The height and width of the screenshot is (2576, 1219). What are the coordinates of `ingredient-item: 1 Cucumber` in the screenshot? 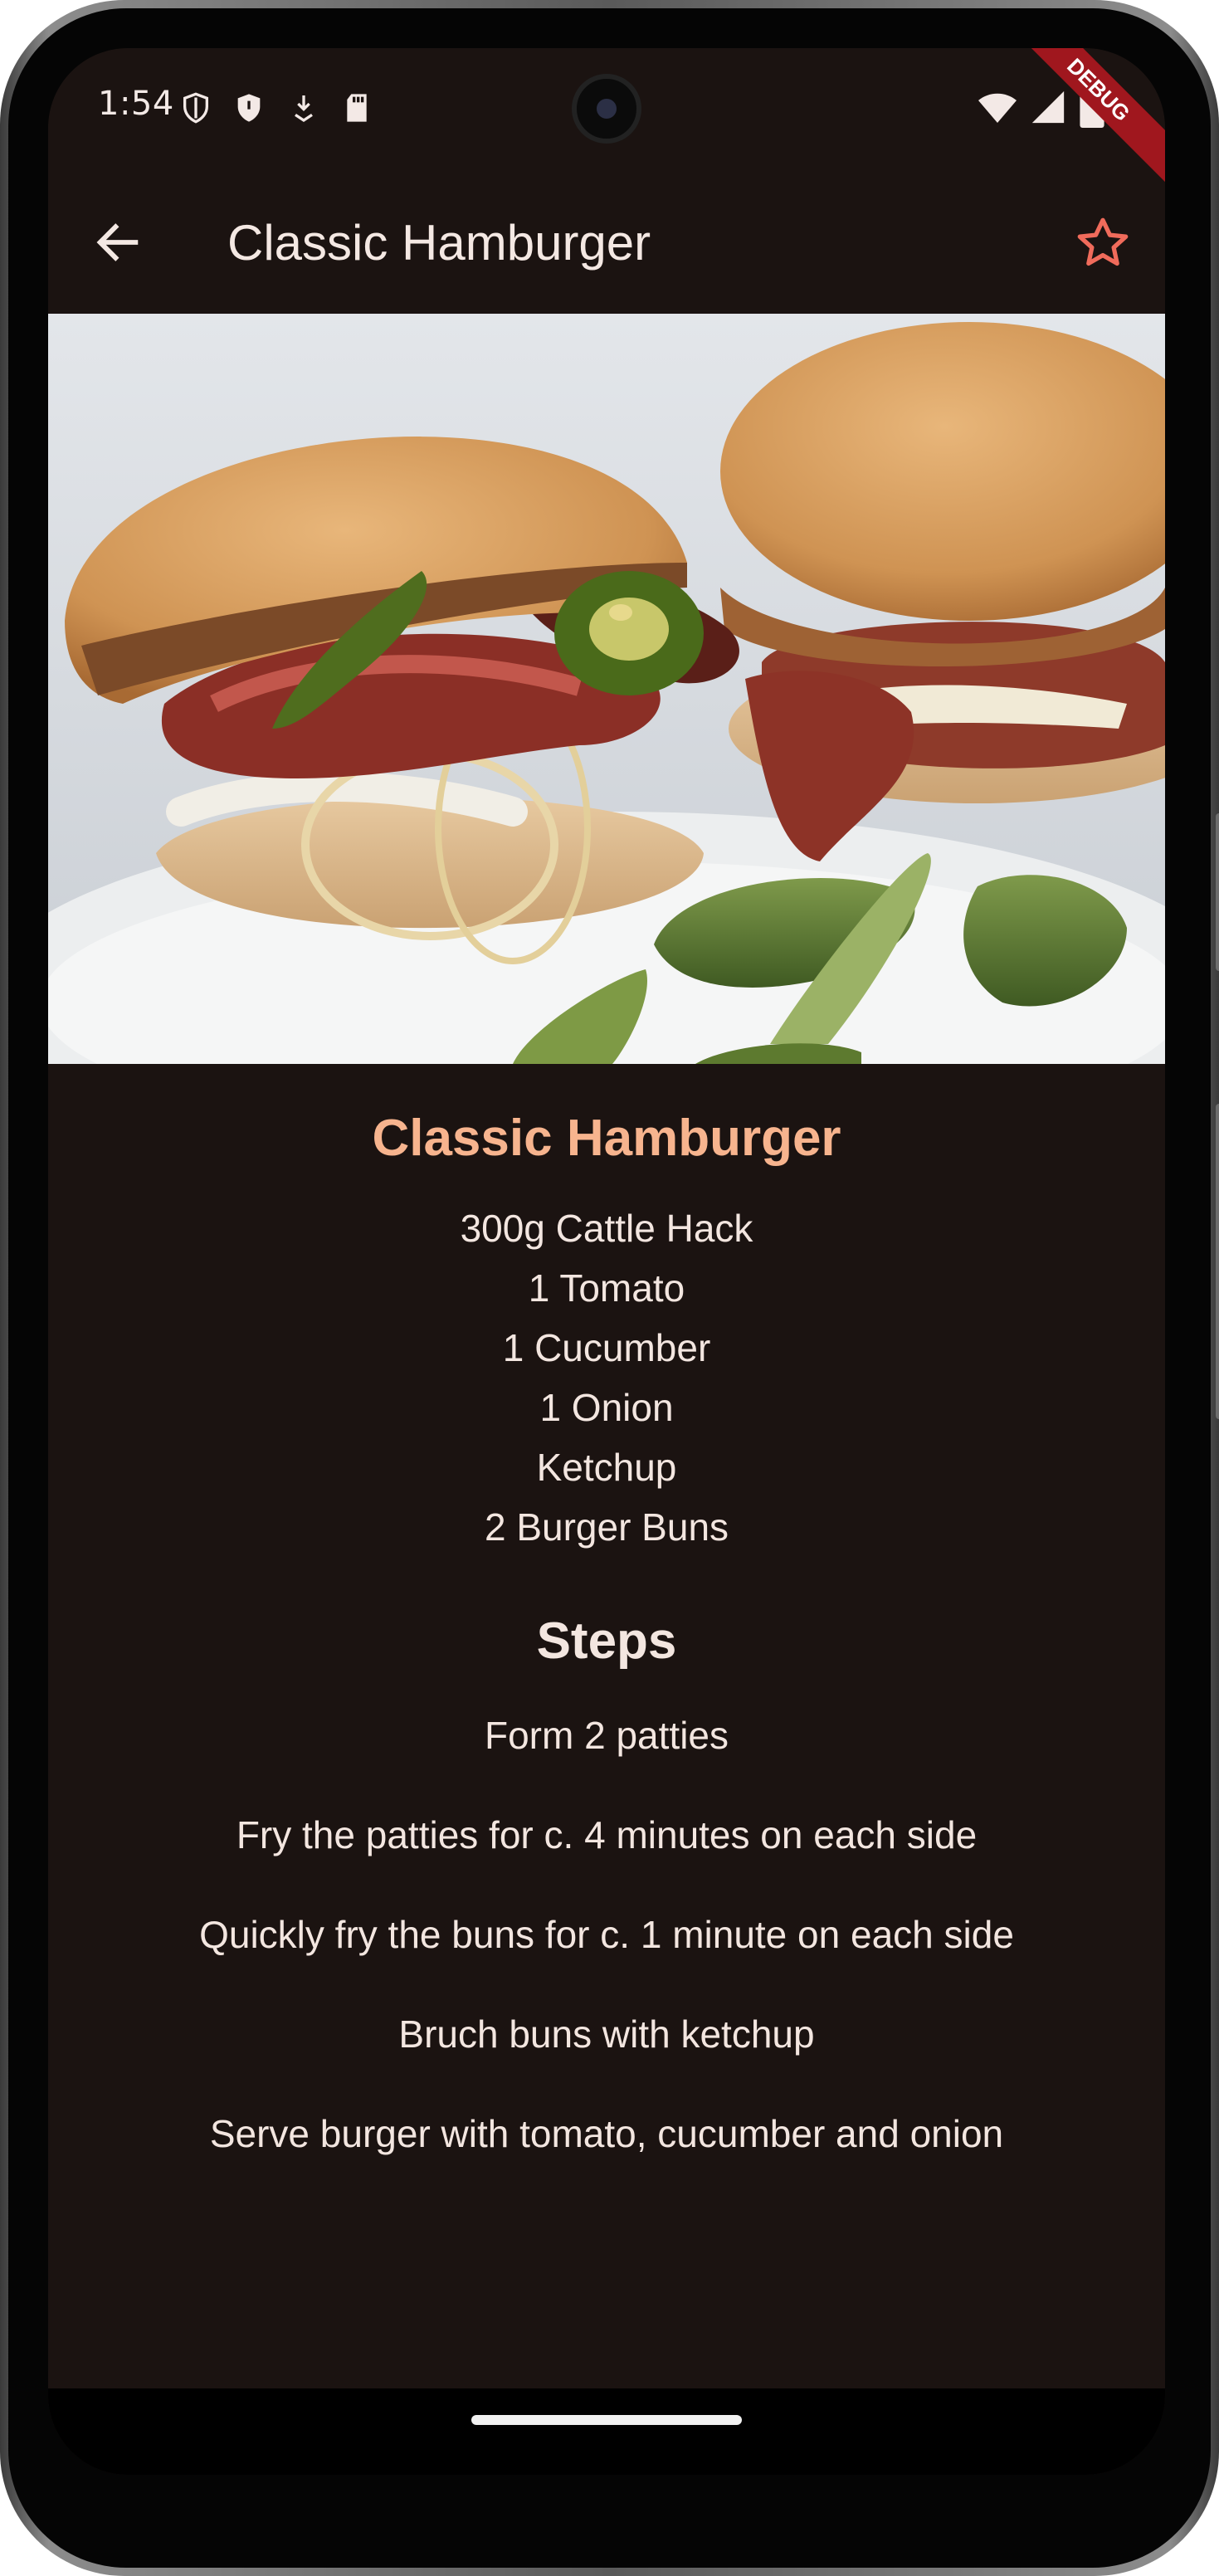 It's located at (607, 1347).